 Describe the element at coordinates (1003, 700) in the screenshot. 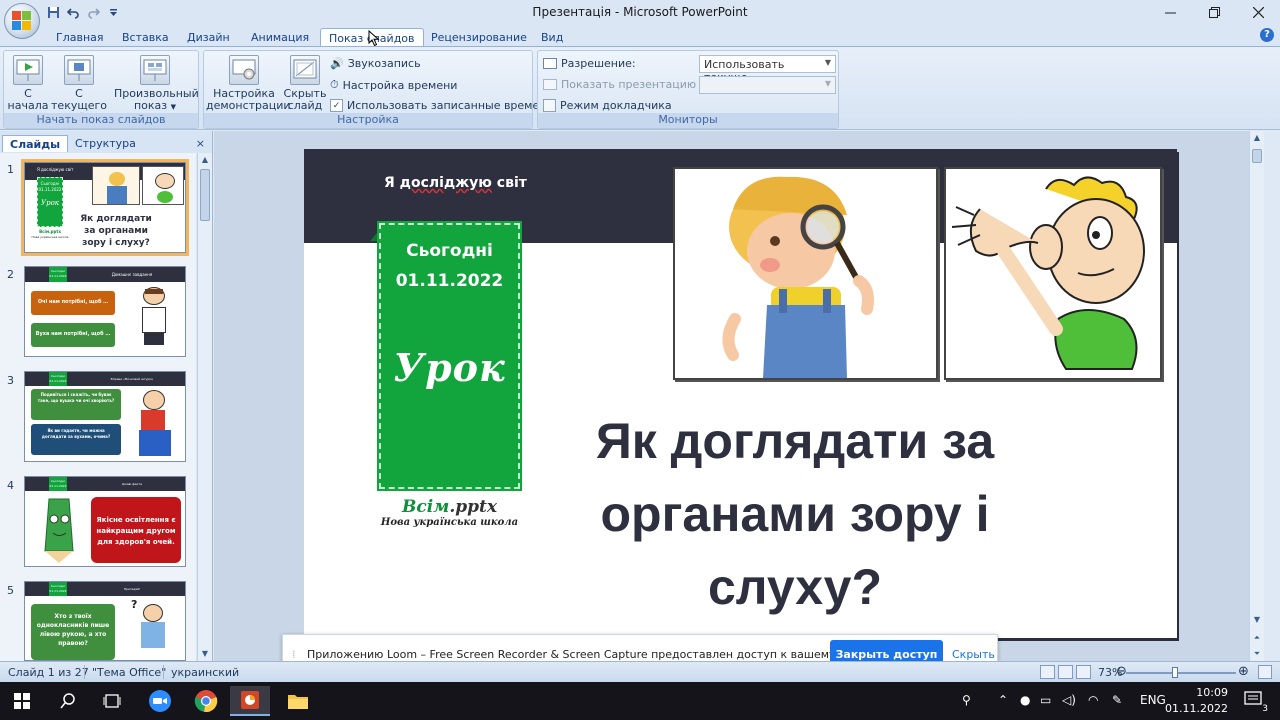

I see `tray-expand-icon: ⌃` at that location.